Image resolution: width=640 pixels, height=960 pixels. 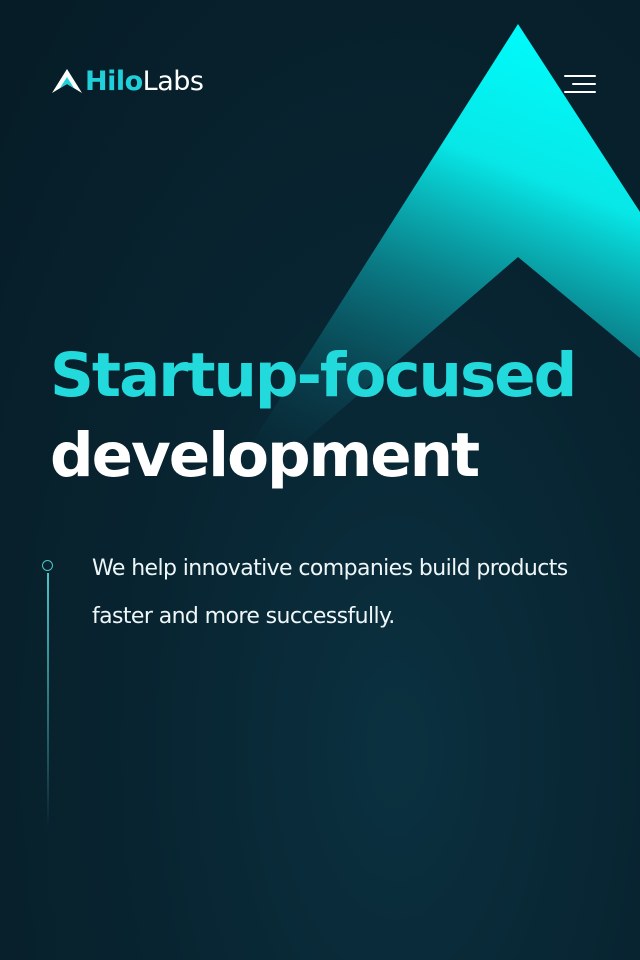 What do you see at coordinates (67, 81) in the screenshot?
I see `mountain-logo-icon` at bounding box center [67, 81].